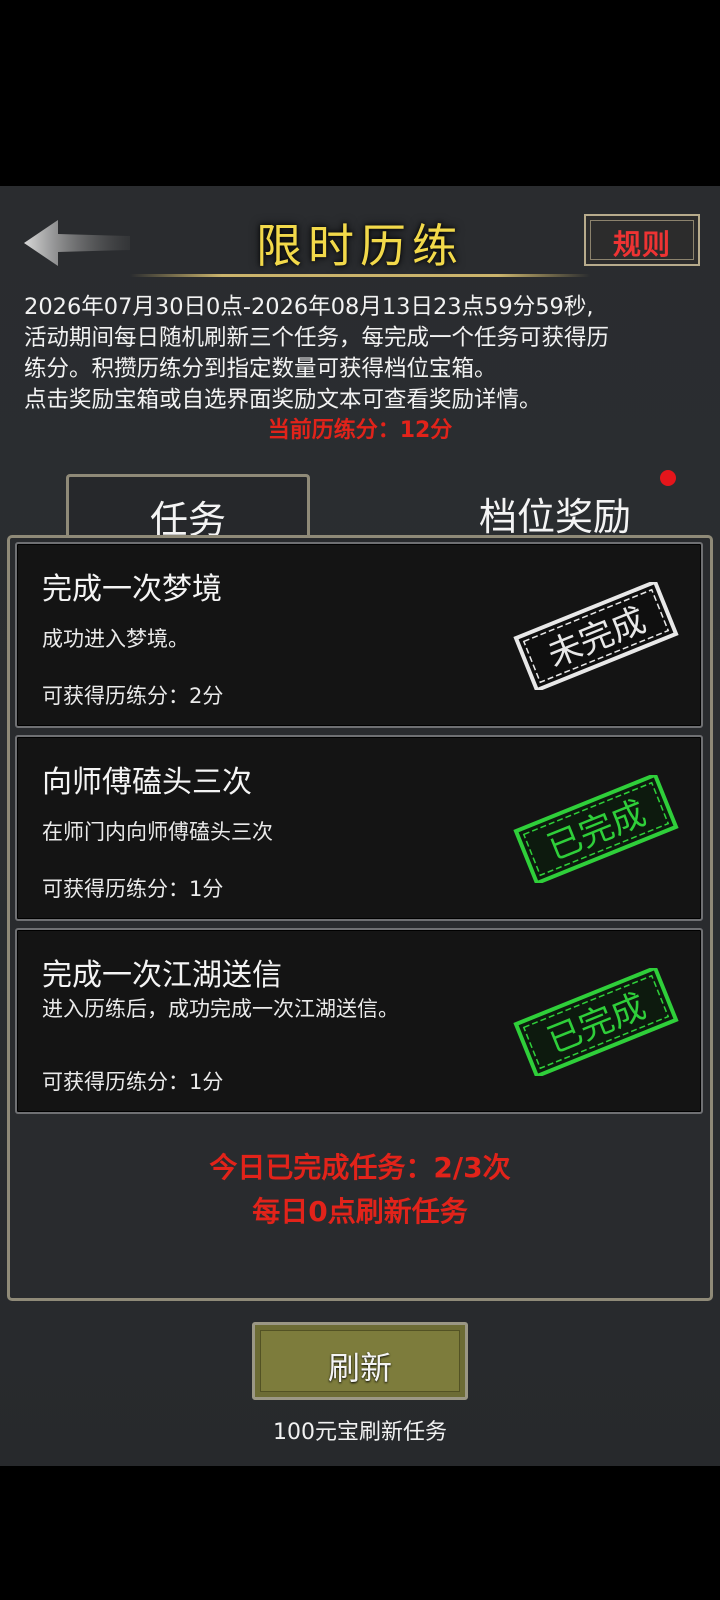  What do you see at coordinates (162, 975) in the screenshot?
I see `task-title: 完成一次江湖送信` at bounding box center [162, 975].